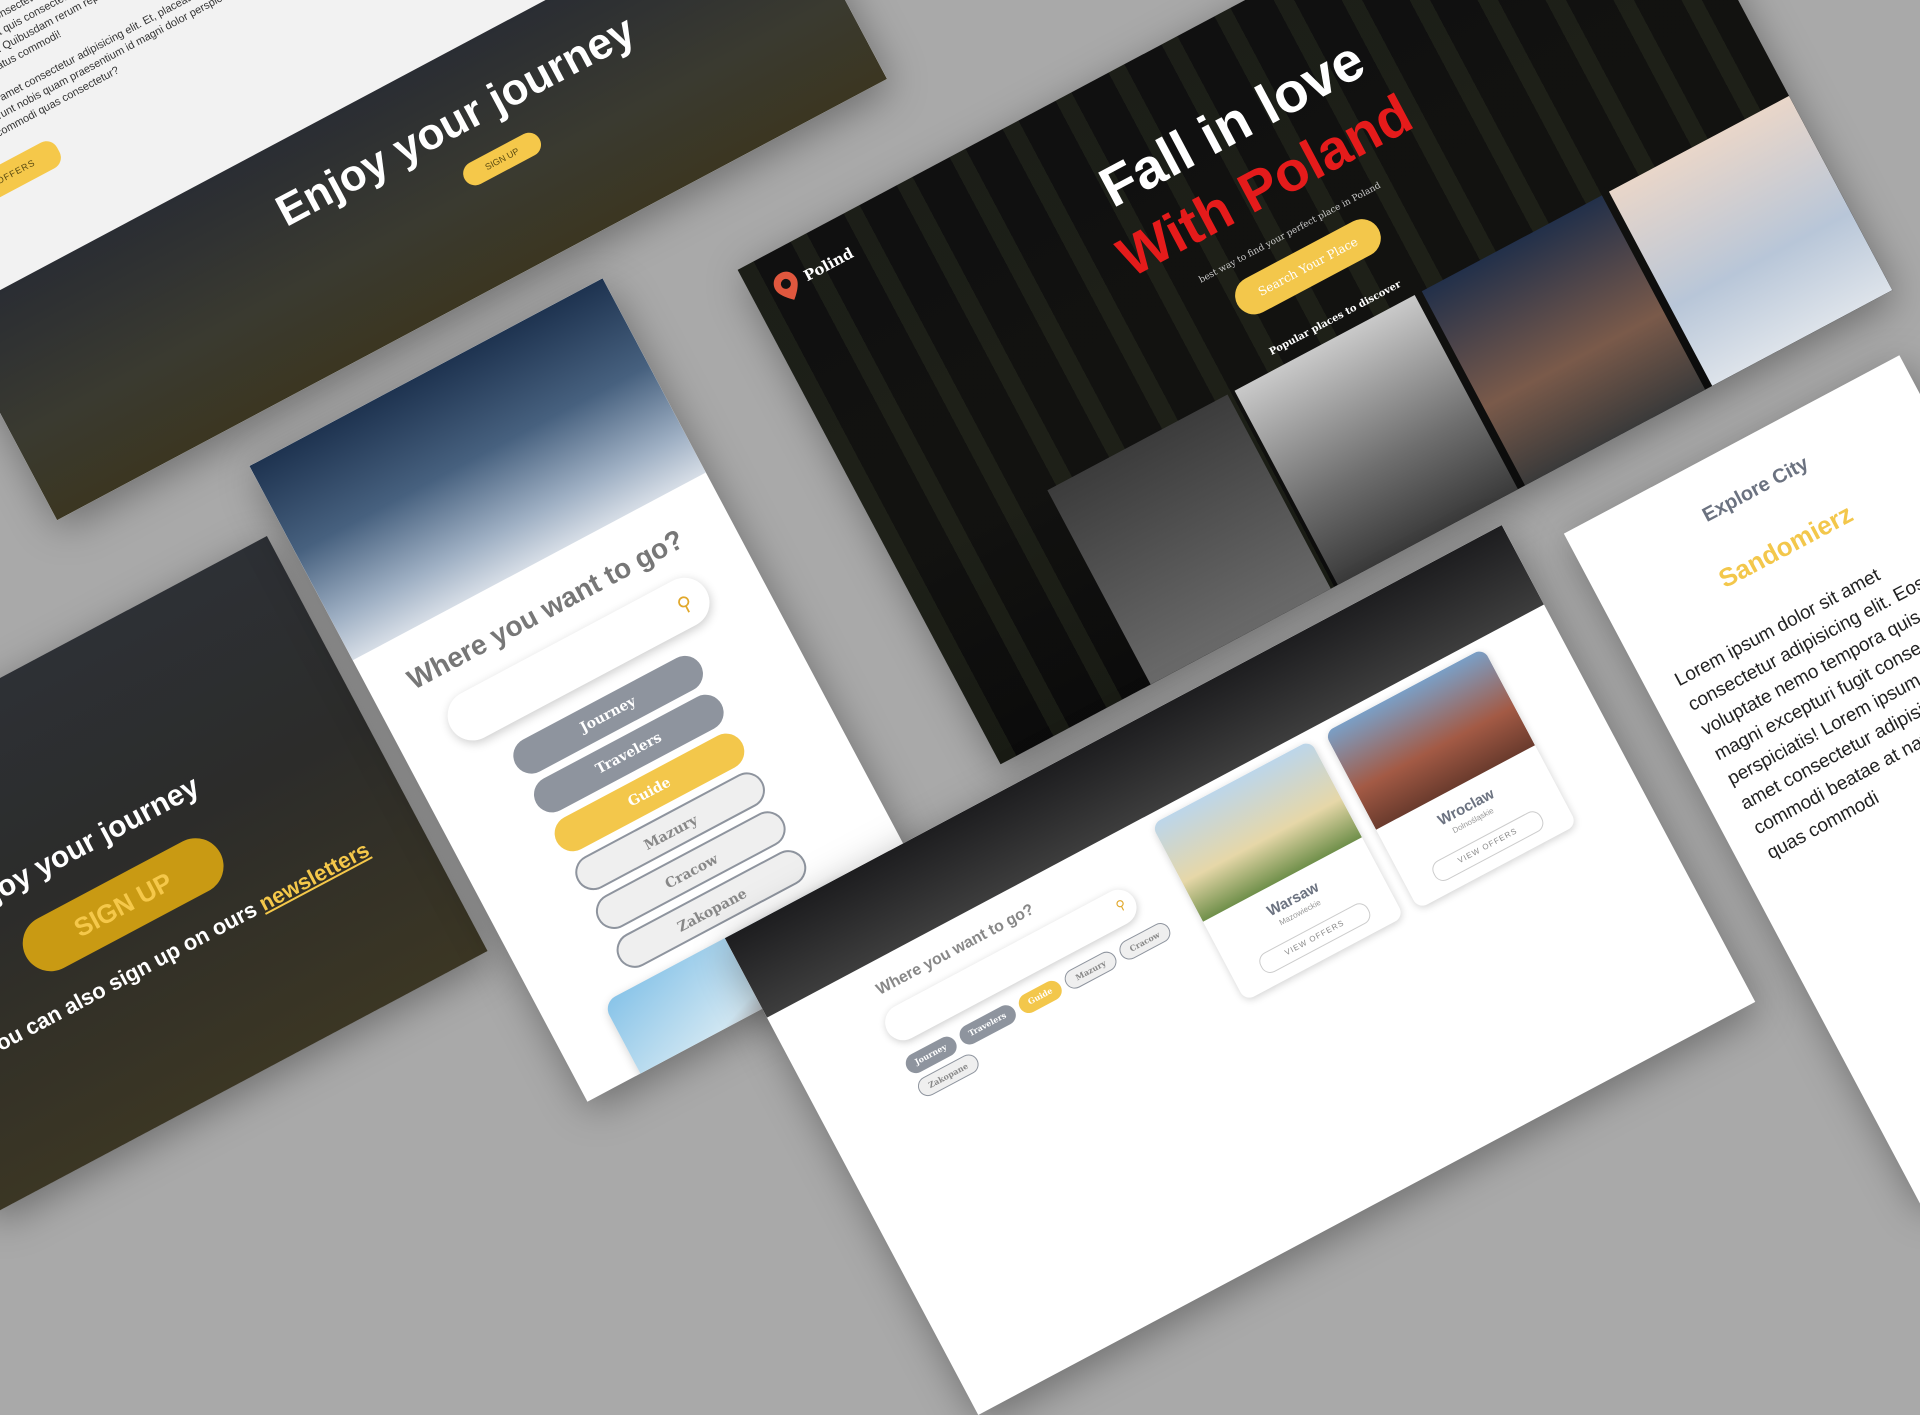 The image size is (1920, 1415). What do you see at coordinates (32, 181) in the screenshot?
I see `check-offers-button: CHECK OFFERS` at bounding box center [32, 181].